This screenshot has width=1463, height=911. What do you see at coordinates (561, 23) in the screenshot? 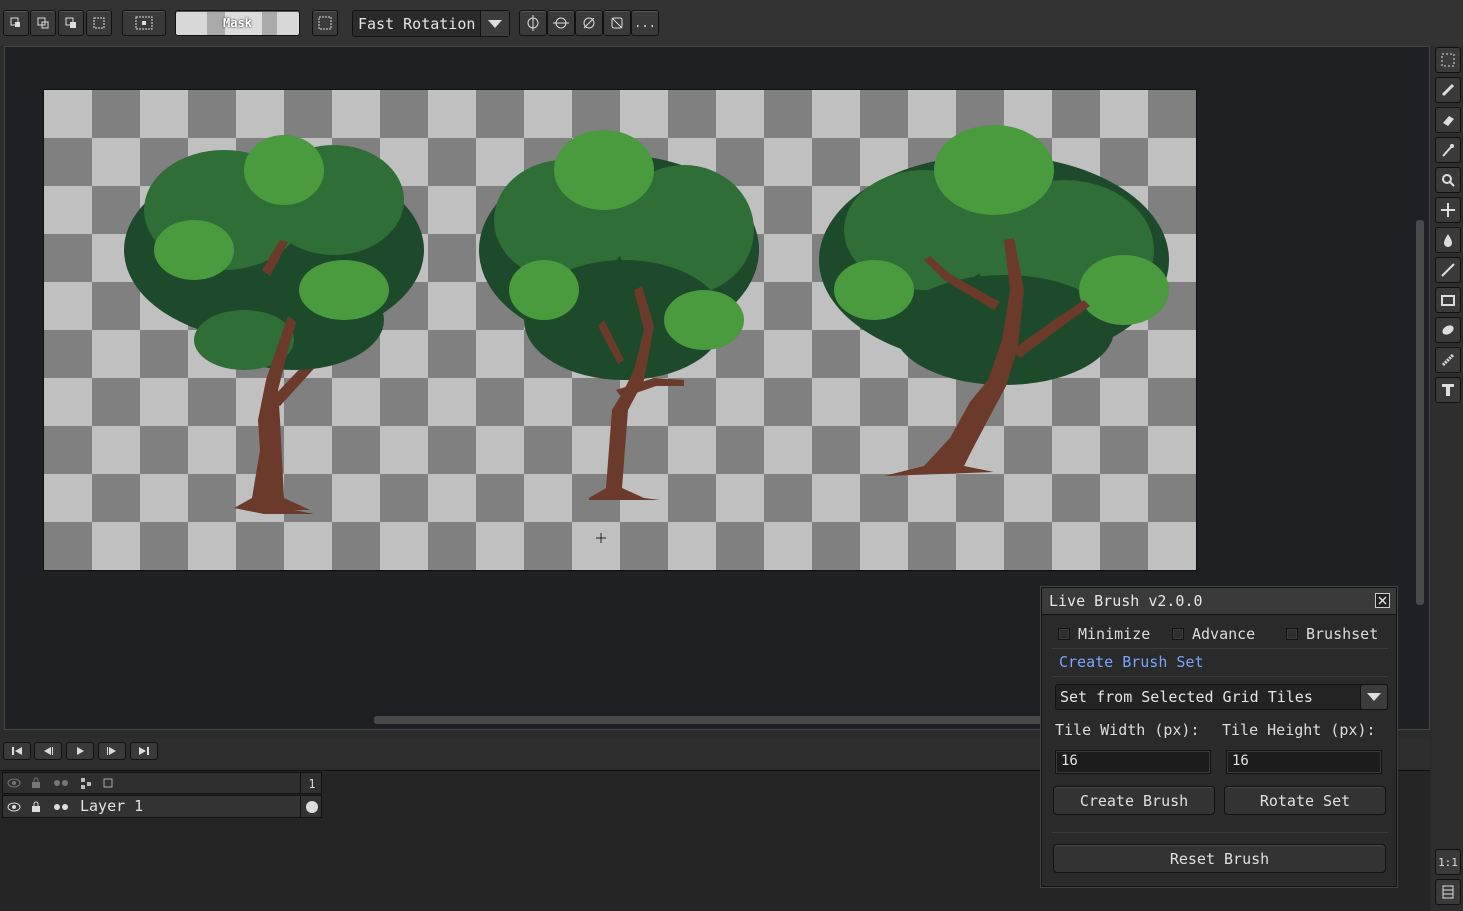
I see `flip-vertical-icon` at bounding box center [561, 23].